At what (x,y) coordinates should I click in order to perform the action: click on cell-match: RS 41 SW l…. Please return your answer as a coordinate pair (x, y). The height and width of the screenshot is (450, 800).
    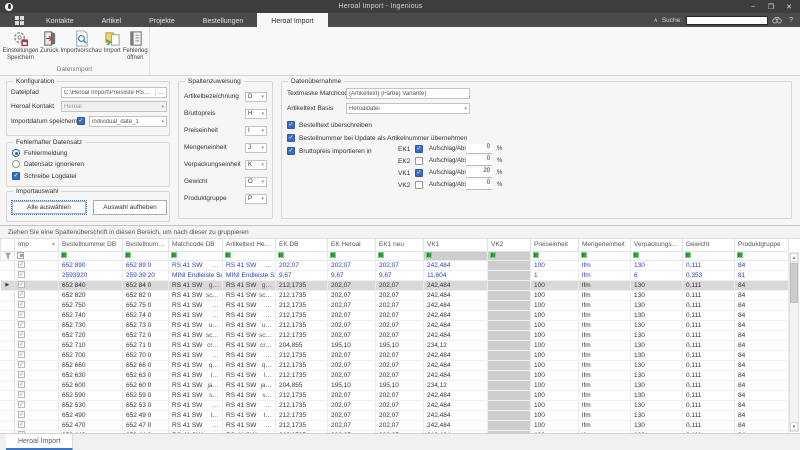
    Looking at the image, I should click on (195, 375).